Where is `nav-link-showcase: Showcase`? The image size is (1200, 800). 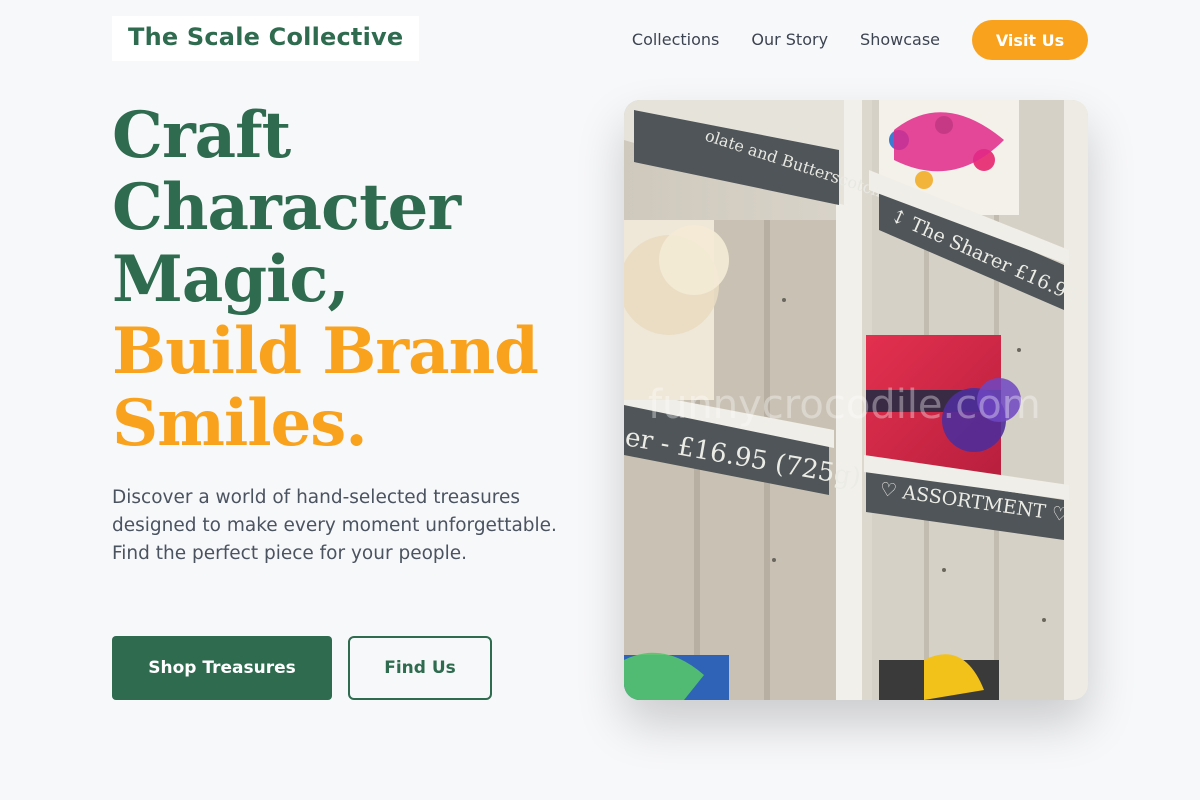
nav-link-showcase: Showcase is located at coordinates (900, 40).